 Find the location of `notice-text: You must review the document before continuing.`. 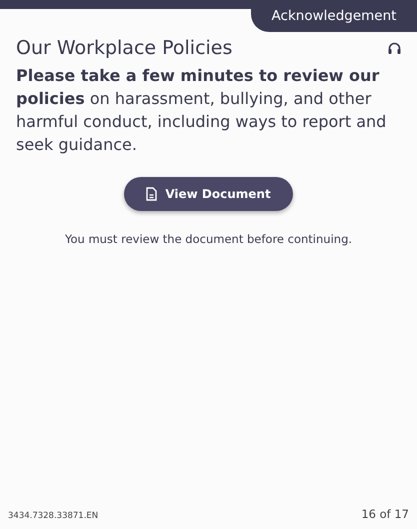

notice-text: You must review the document before continuing. is located at coordinates (208, 239).